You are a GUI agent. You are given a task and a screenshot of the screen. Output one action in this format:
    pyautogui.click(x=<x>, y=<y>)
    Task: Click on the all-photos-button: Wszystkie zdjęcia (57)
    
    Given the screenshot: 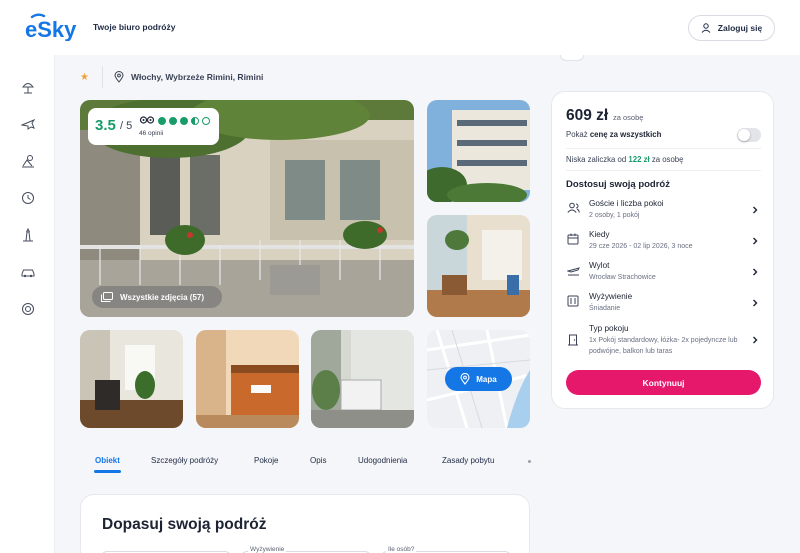 What is the action you would take?
    pyautogui.click(x=157, y=297)
    